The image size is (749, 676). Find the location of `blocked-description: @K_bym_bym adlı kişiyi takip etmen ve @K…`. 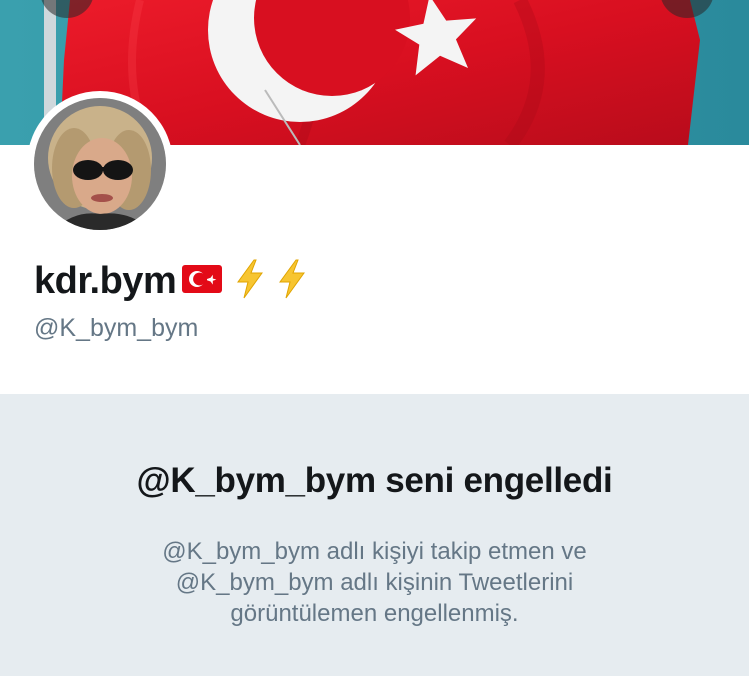

blocked-description: @K_bym_bym adlı kişiyi takip etmen ve @K… is located at coordinates (374, 582).